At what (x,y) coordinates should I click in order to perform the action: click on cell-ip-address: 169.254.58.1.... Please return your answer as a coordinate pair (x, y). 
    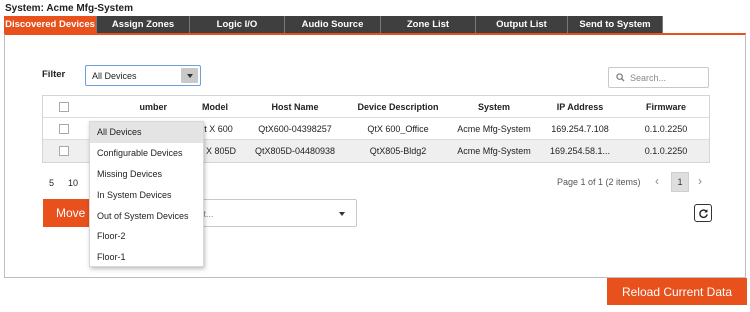
    Looking at the image, I should click on (580, 151).